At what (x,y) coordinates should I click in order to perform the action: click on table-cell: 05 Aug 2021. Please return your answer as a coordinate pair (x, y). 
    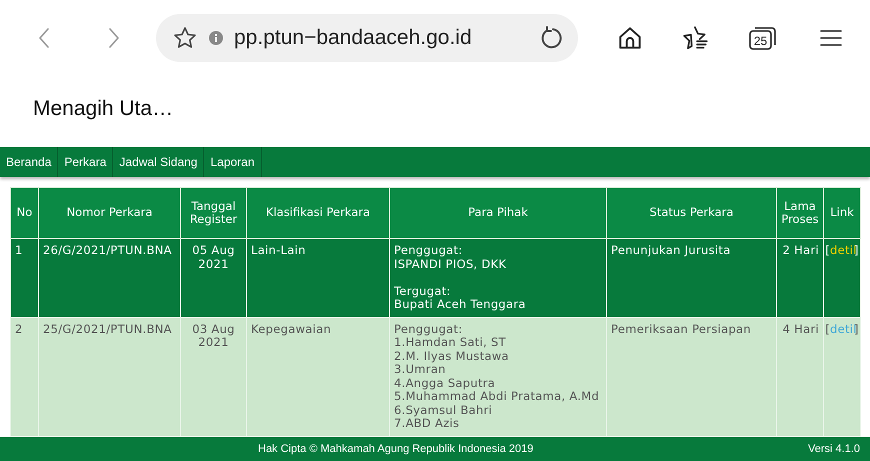
    Looking at the image, I should click on (213, 277).